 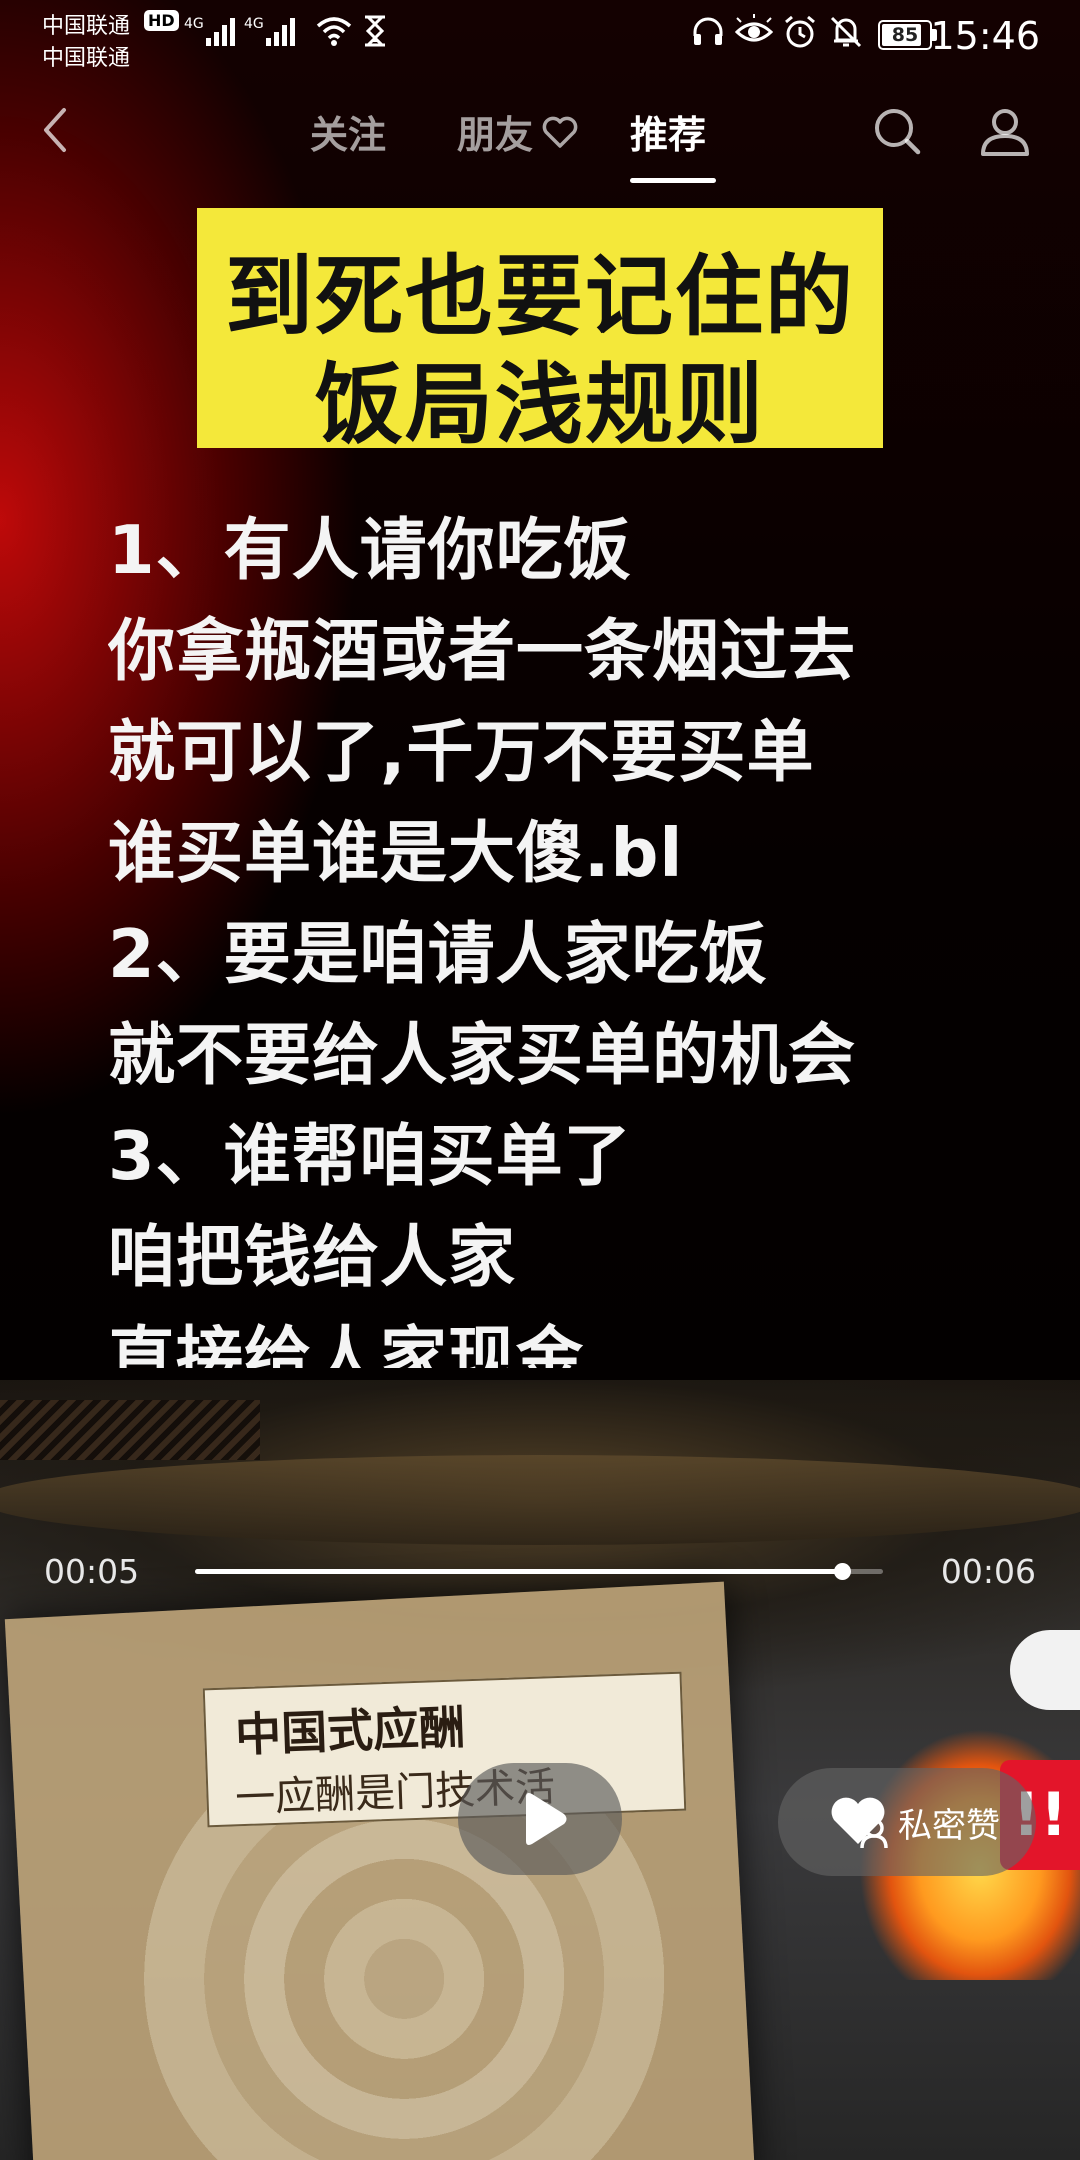 I want to click on progress-knob, so click(x=842, y=1571).